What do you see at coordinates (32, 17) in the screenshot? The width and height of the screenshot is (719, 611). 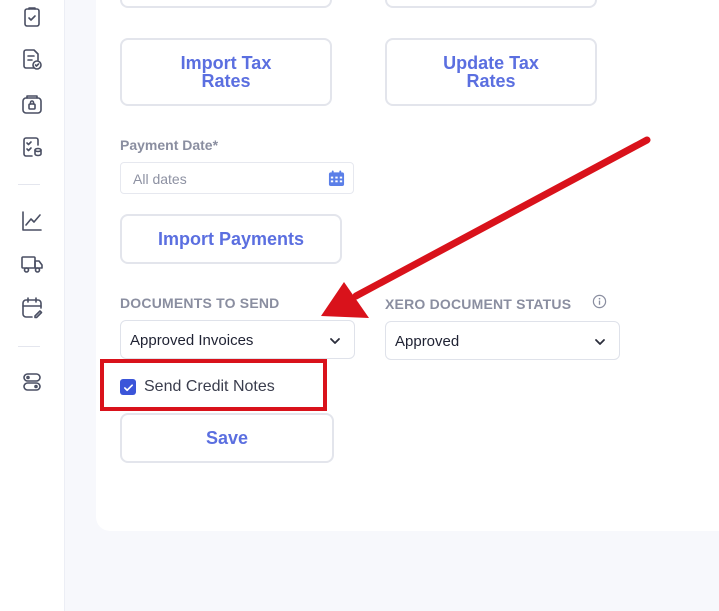 I see `clipboard-check-icon` at bounding box center [32, 17].